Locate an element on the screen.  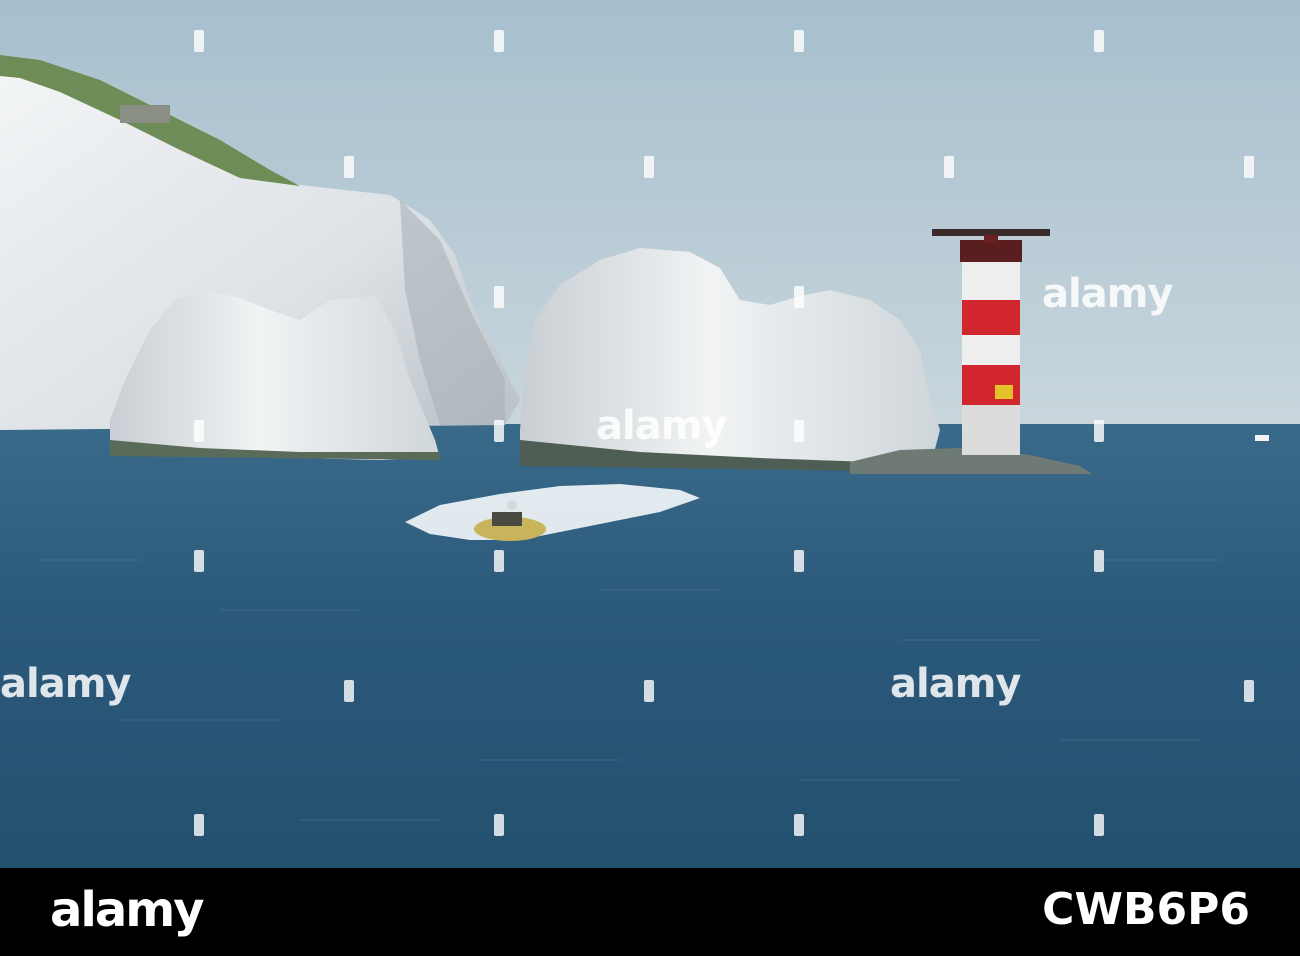
footer-bar: alamy CWB6P6 is located at coordinates (650, 912).